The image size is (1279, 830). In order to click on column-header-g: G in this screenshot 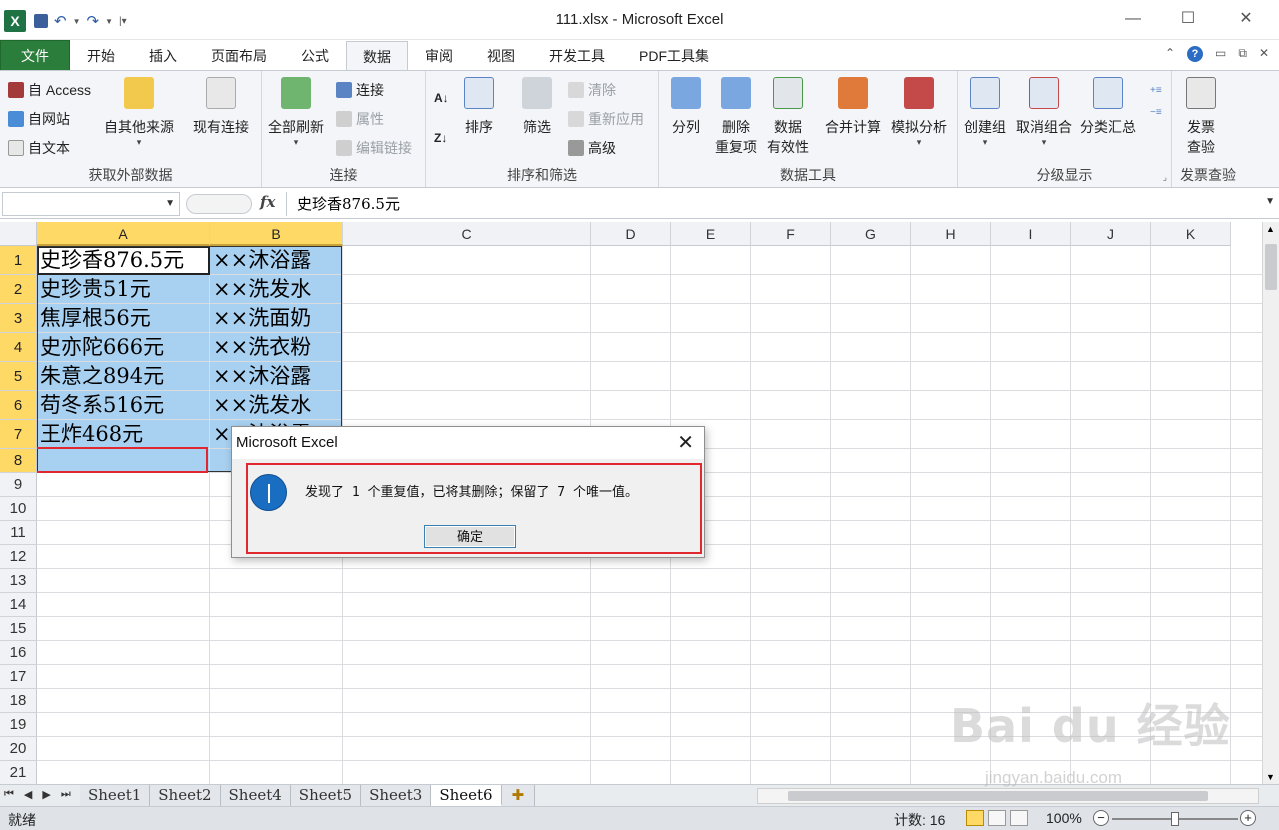, I will do `click(871, 234)`.